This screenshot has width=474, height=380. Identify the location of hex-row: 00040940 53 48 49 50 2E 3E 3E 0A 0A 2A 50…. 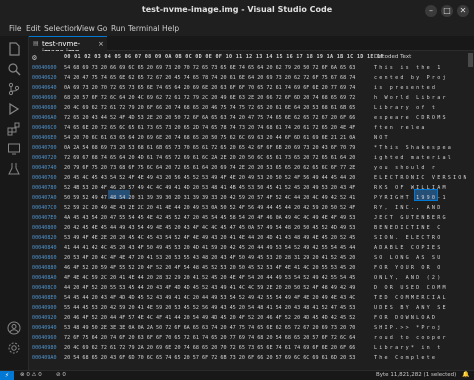
(244, 328).